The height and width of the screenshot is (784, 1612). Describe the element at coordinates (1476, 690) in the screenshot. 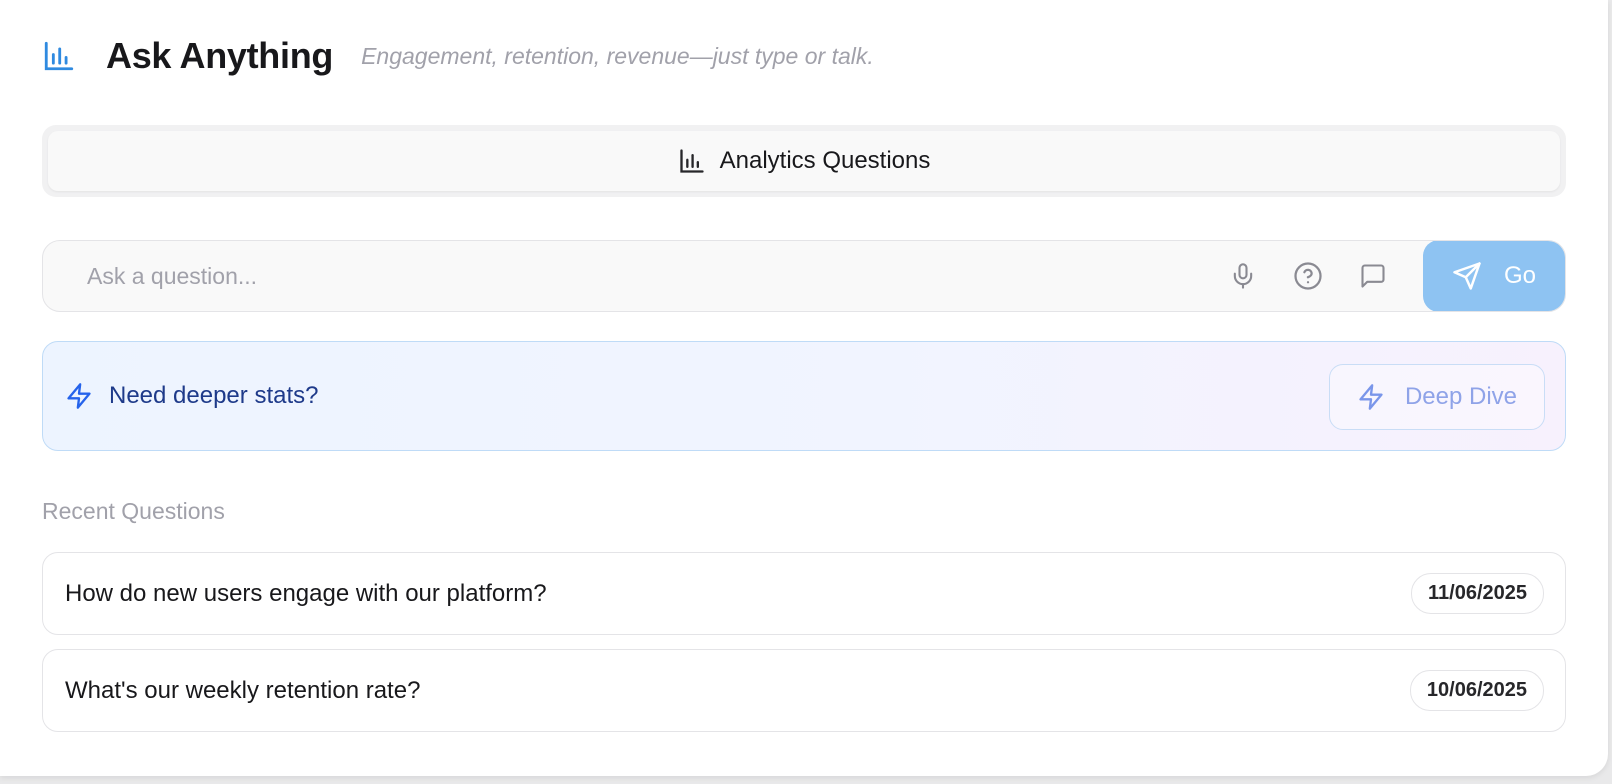

I see `date-badge: 10/06/2025` at that location.